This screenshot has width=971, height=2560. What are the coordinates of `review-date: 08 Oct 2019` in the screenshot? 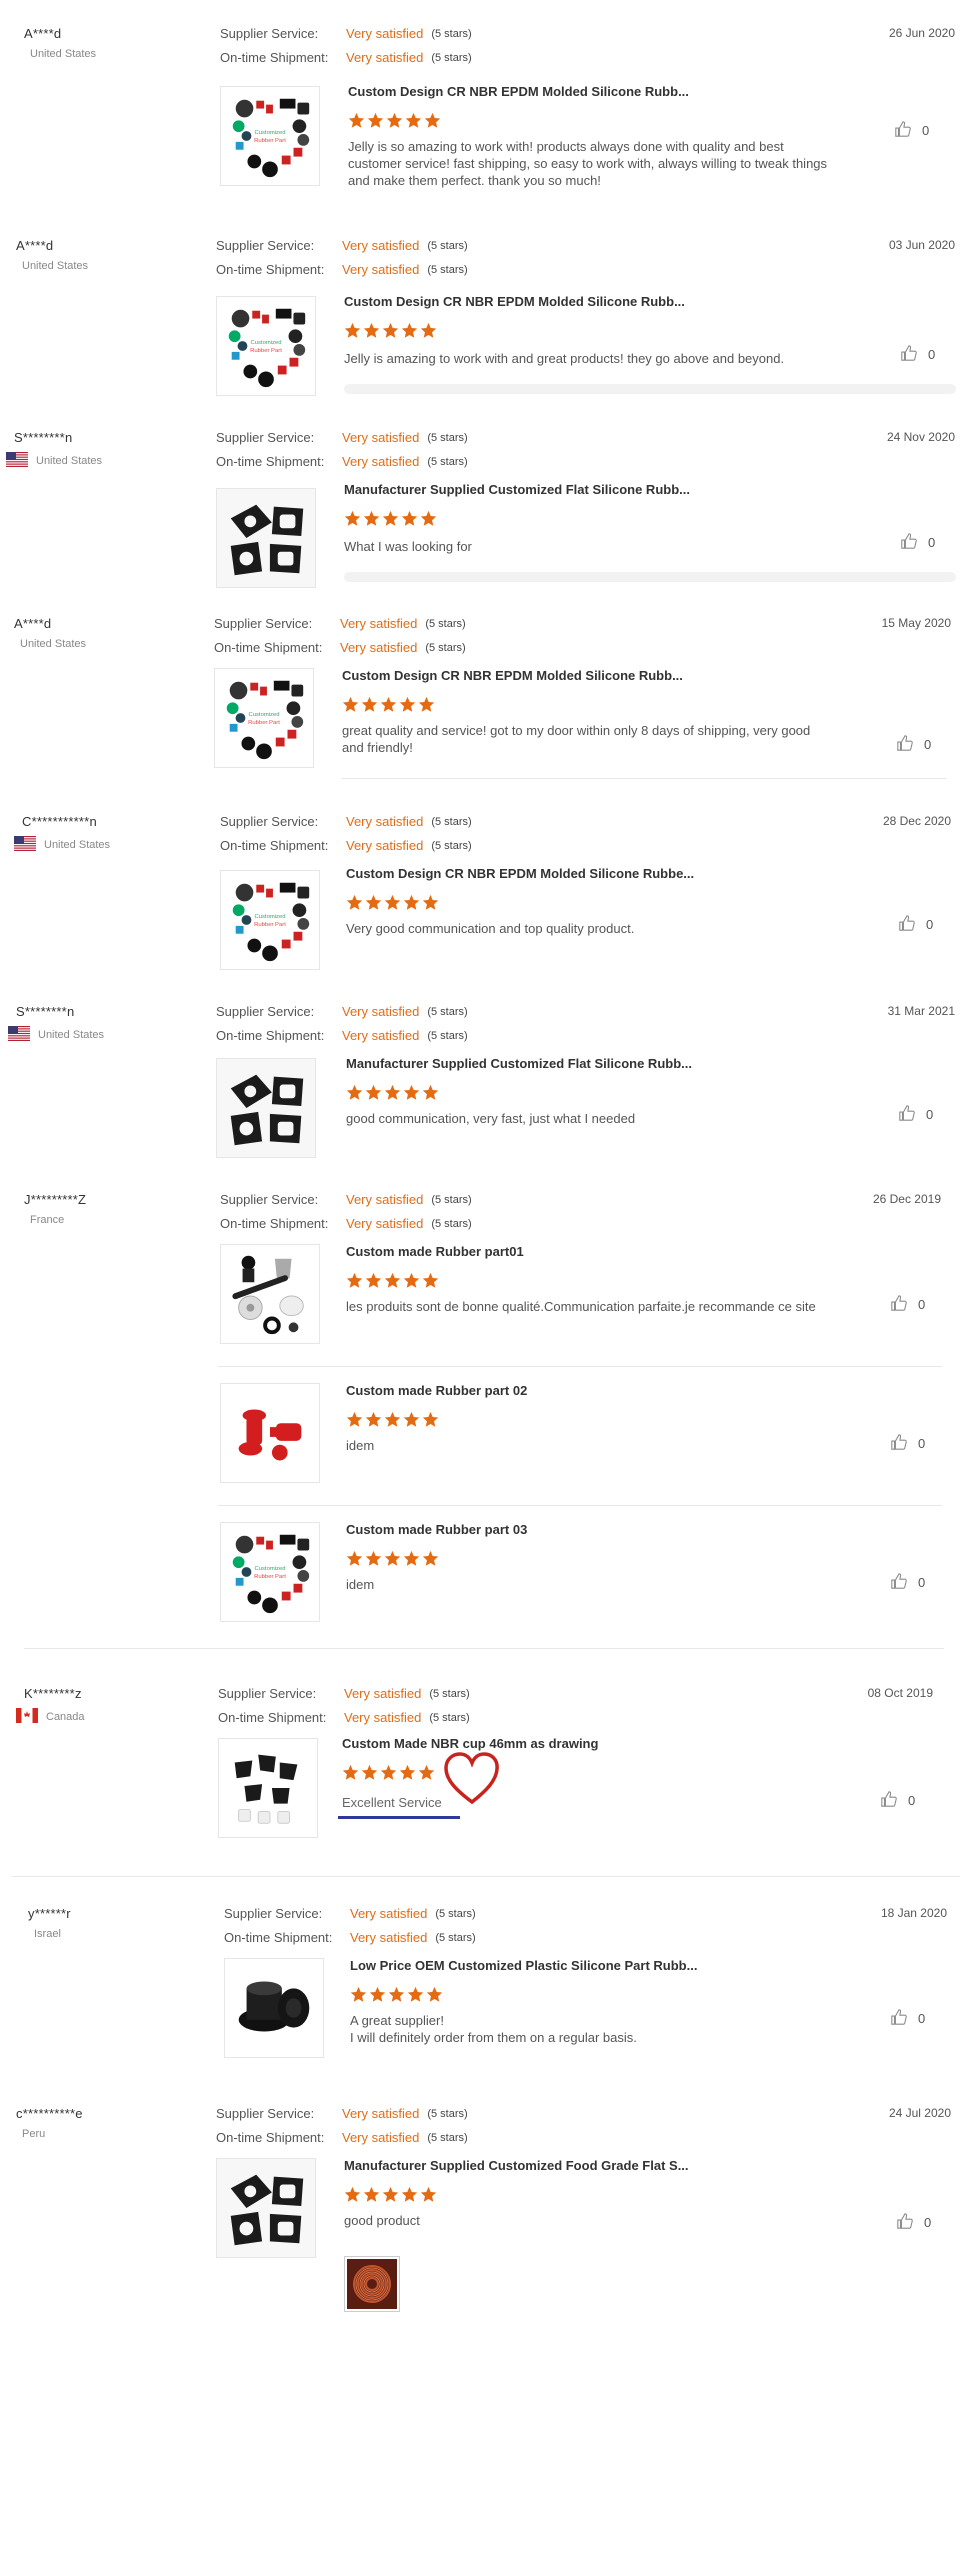 It's located at (900, 1693).